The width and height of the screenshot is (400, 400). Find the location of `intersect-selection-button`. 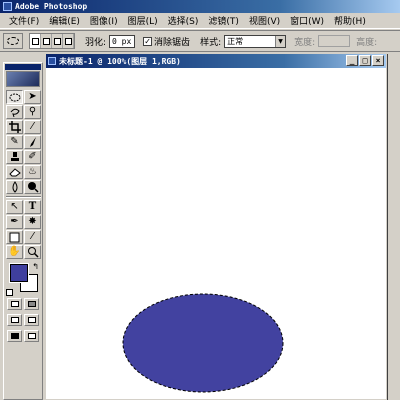

intersect-selection-button is located at coordinates (68, 41).